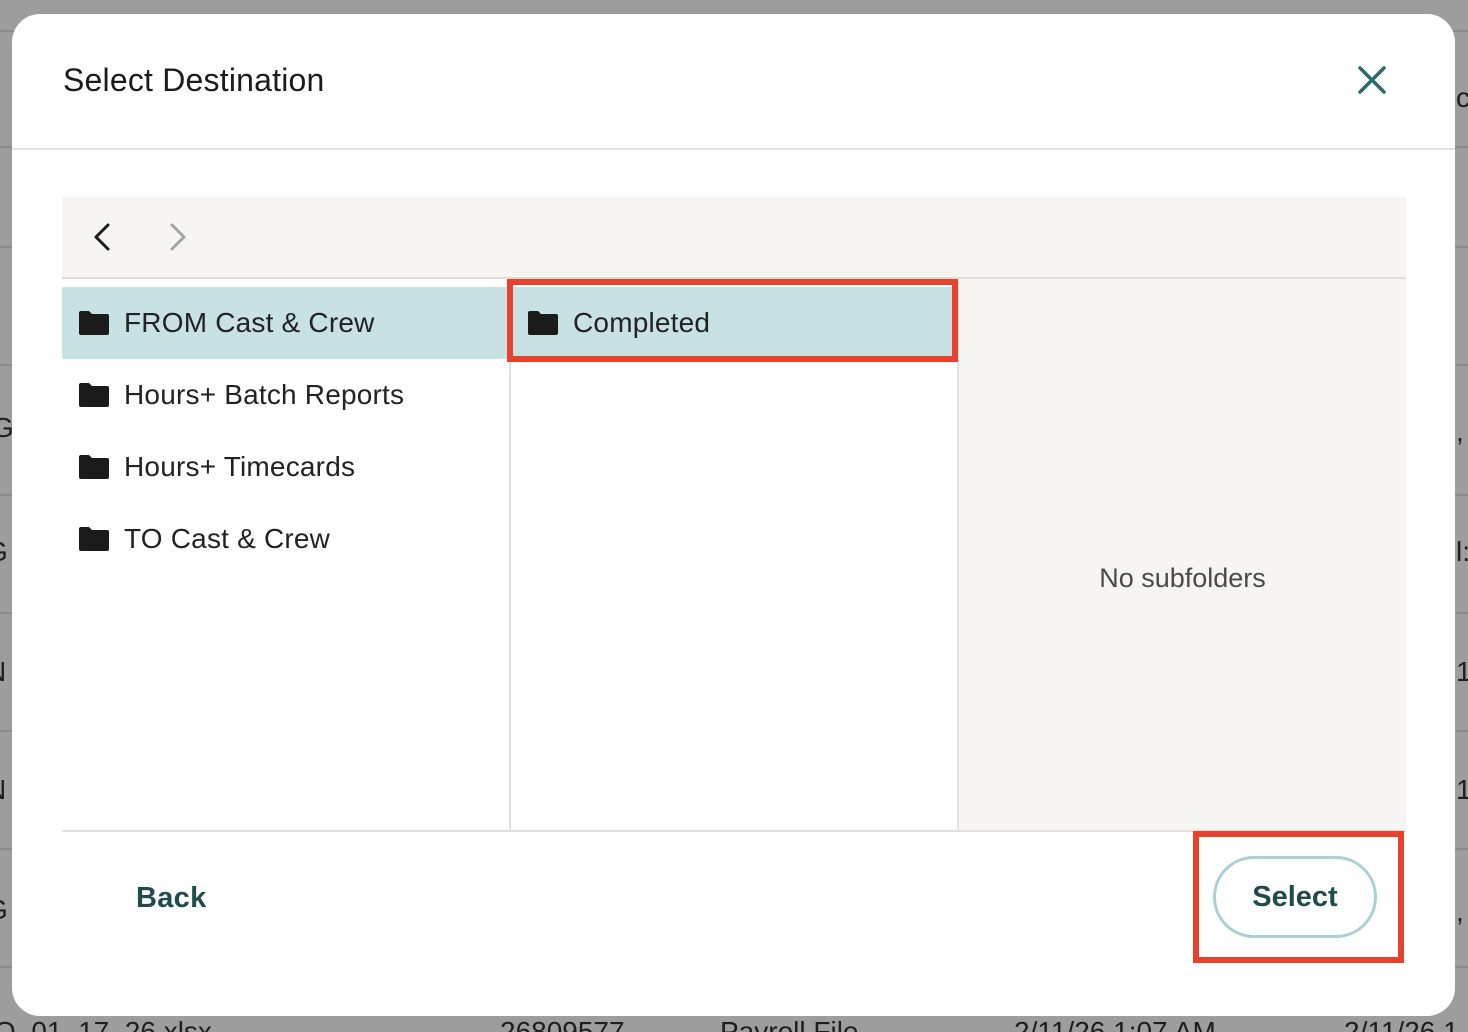 This screenshot has width=1468, height=1032. What do you see at coordinates (194, 80) in the screenshot?
I see `dialog-title: Select Destination` at bounding box center [194, 80].